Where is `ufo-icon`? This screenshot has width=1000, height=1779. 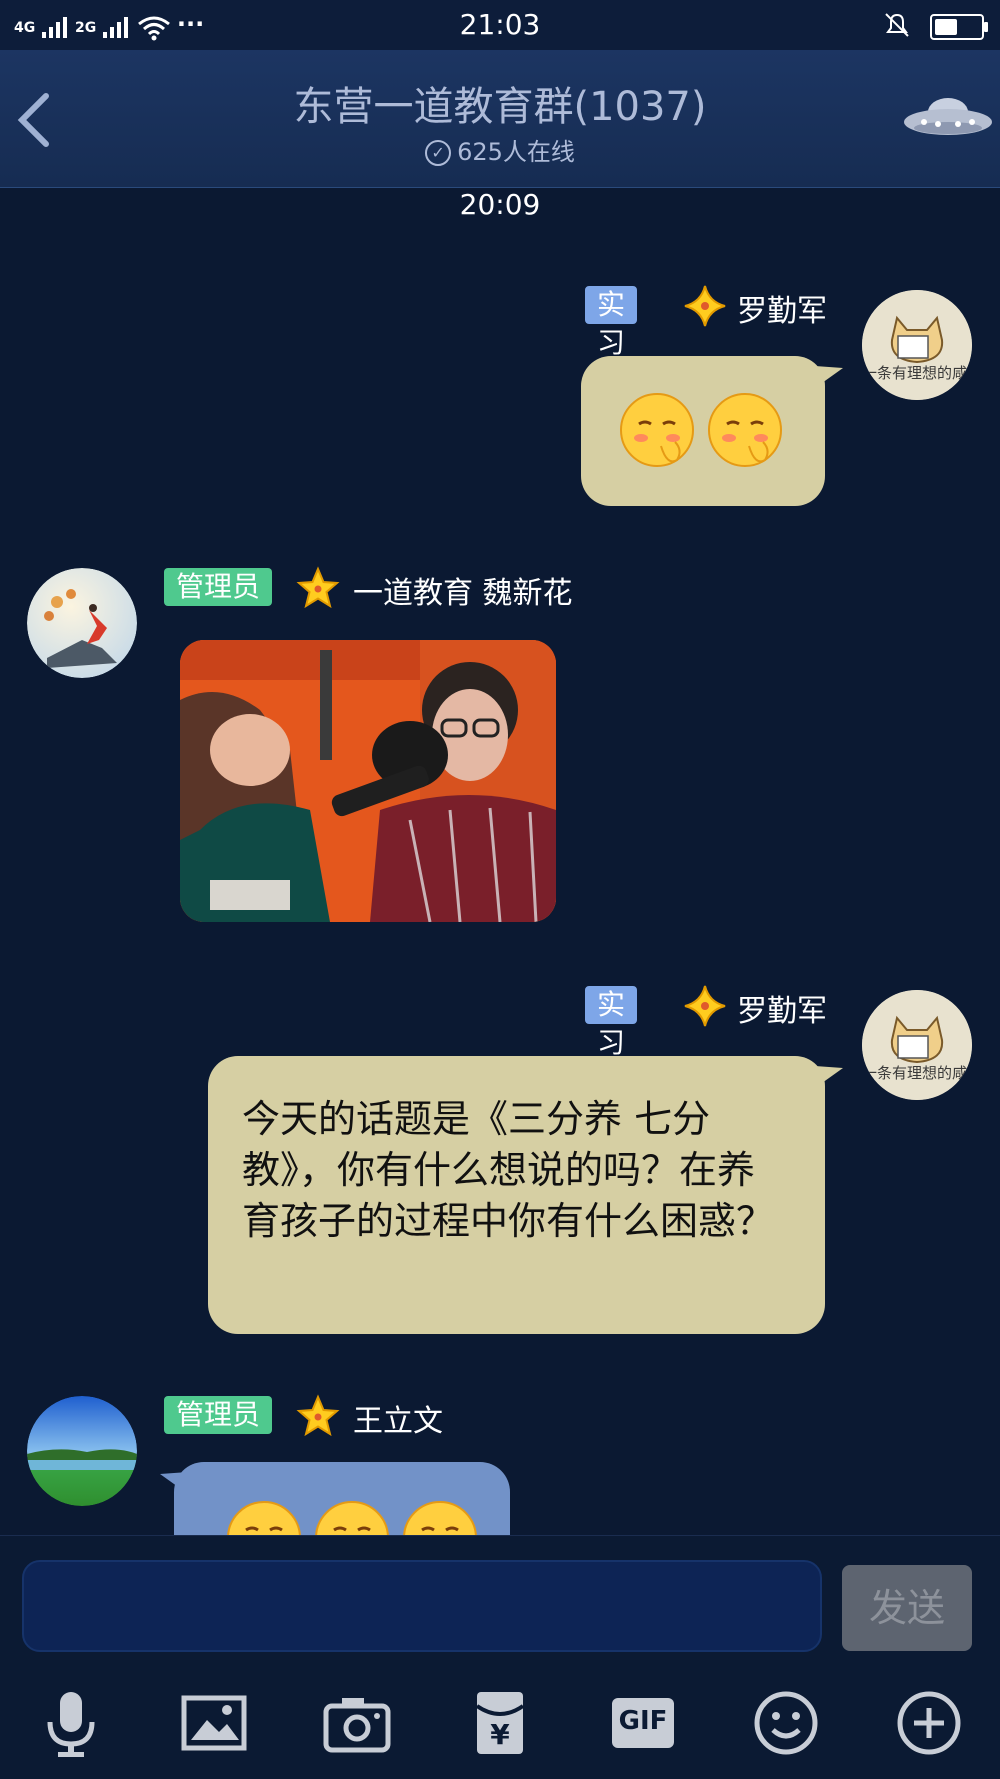
ufo-icon is located at coordinates (948, 117).